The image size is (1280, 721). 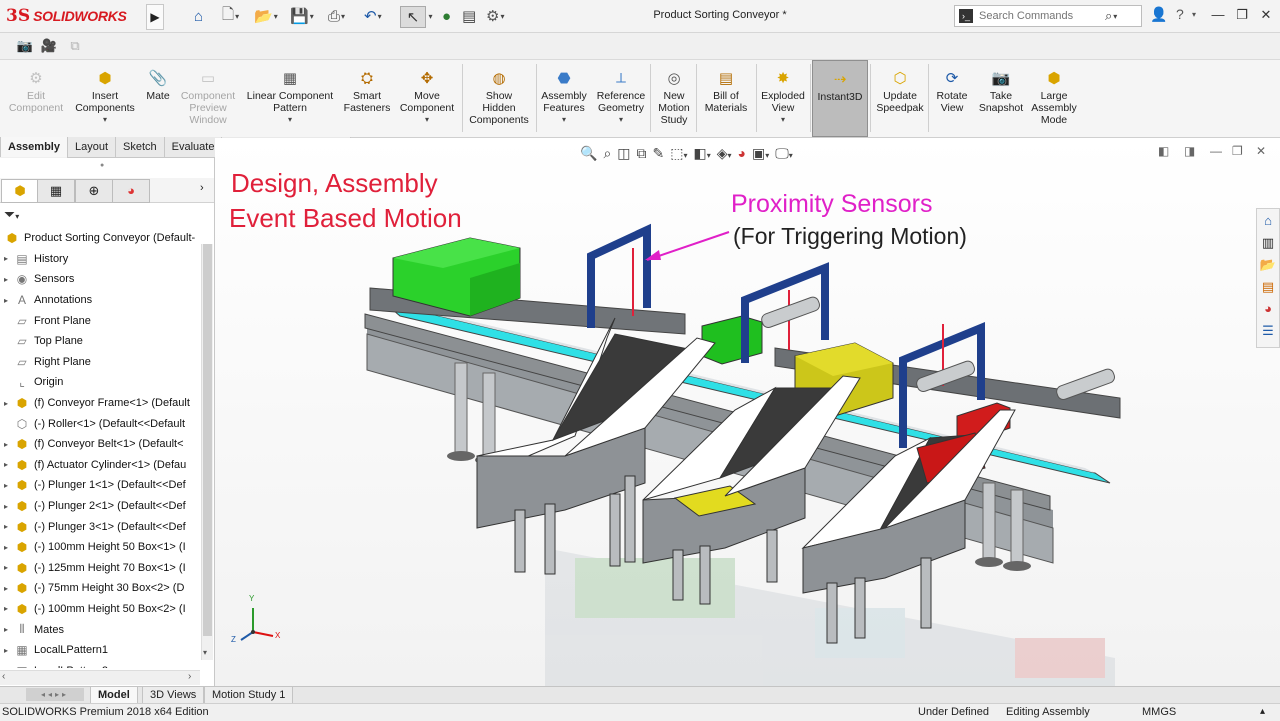 I want to click on configuration-manager-tab-icon: ⊕, so click(x=94, y=191).